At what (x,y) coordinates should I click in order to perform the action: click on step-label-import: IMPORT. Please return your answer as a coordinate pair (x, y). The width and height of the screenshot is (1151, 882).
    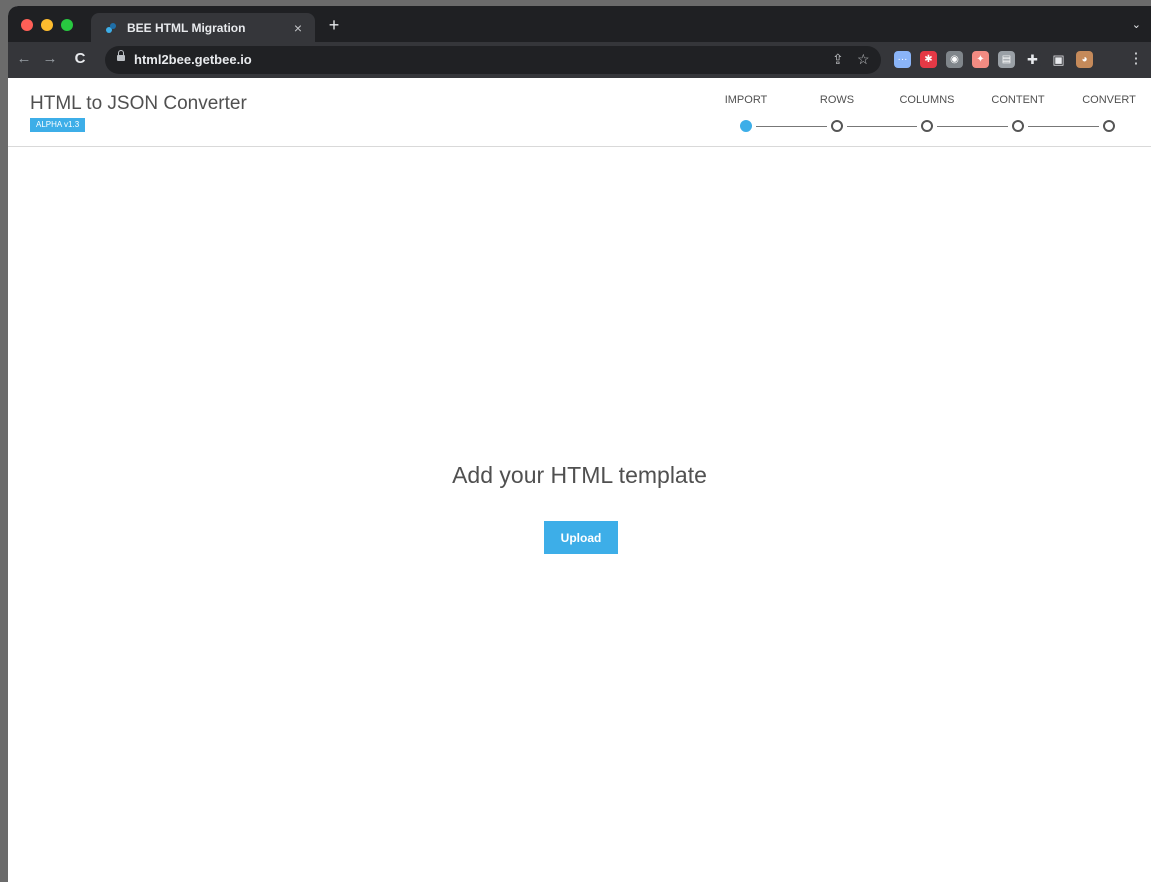
    Looking at the image, I should click on (746, 100).